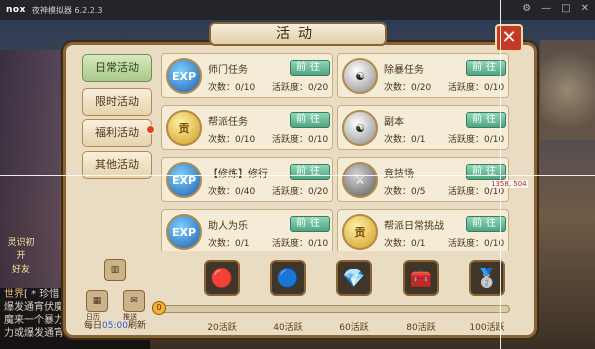 This screenshot has width=595, height=349. I want to click on settings-icon: ⚙, so click(526, 8).